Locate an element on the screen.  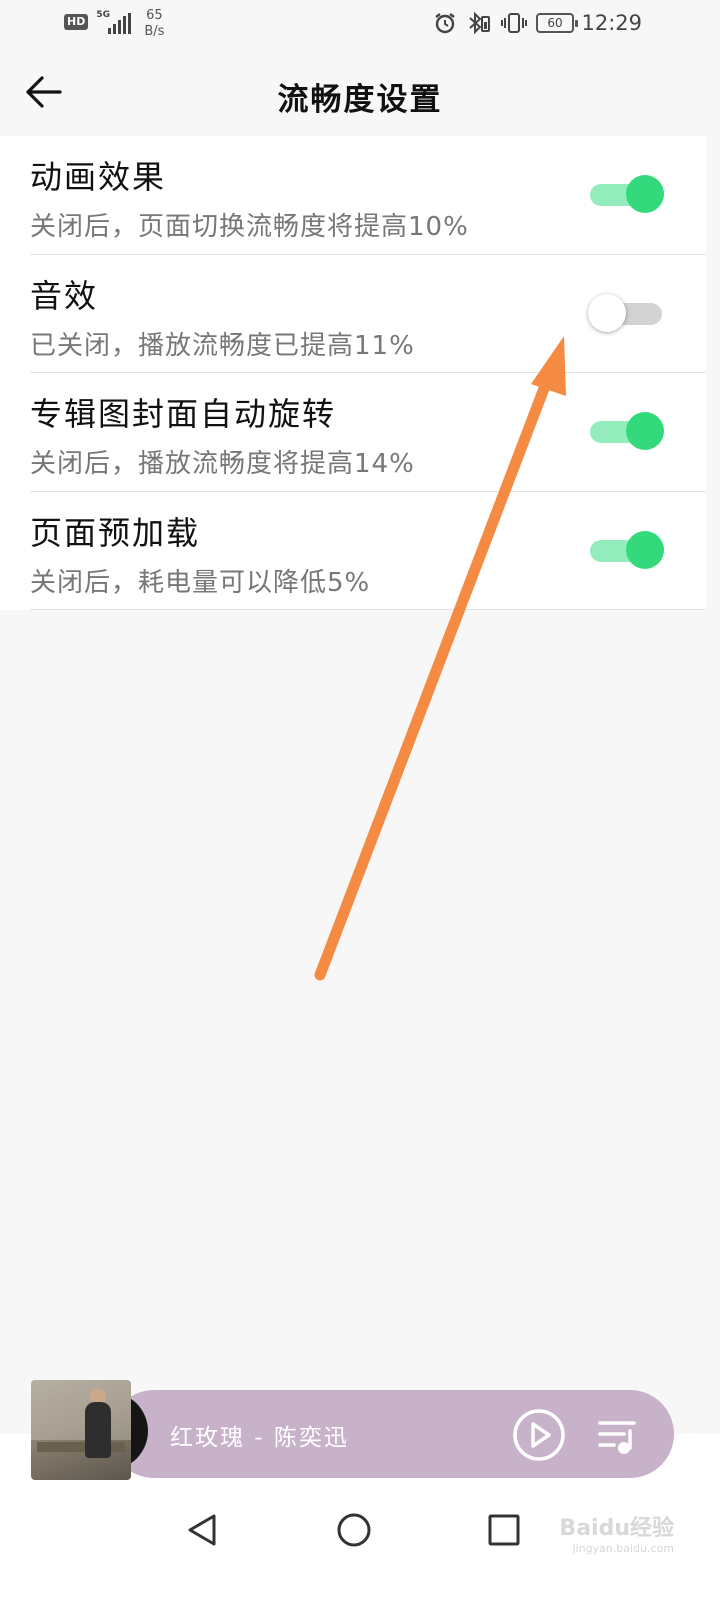
status-left: HD 5G 65 B/s is located at coordinates (114, 24).